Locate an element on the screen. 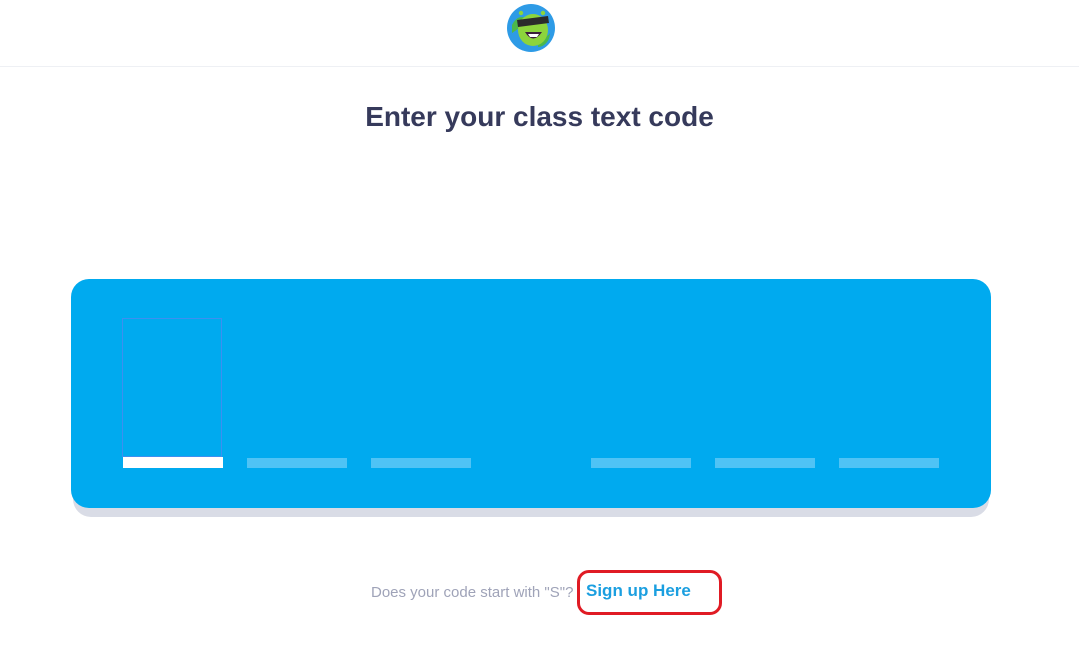 The width and height of the screenshot is (1079, 670). top-bar is located at coordinates (539, 33).